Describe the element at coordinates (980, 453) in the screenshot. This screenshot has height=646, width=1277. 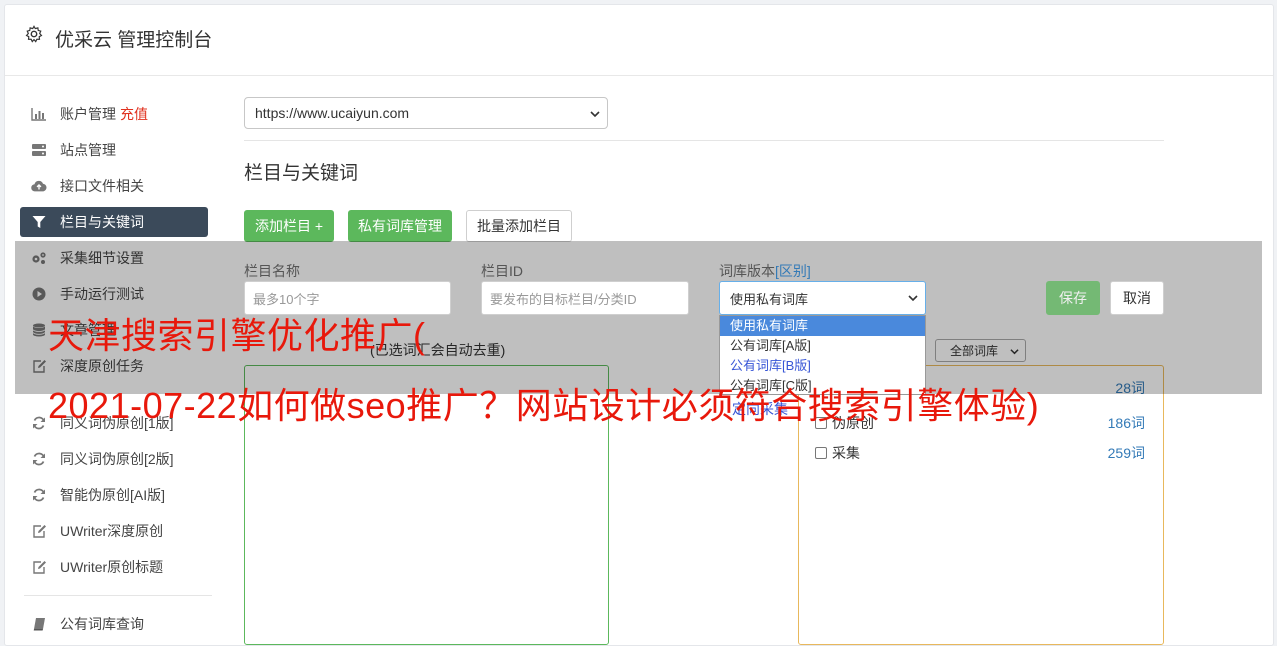
I see `dict-row: 采集 259词` at that location.